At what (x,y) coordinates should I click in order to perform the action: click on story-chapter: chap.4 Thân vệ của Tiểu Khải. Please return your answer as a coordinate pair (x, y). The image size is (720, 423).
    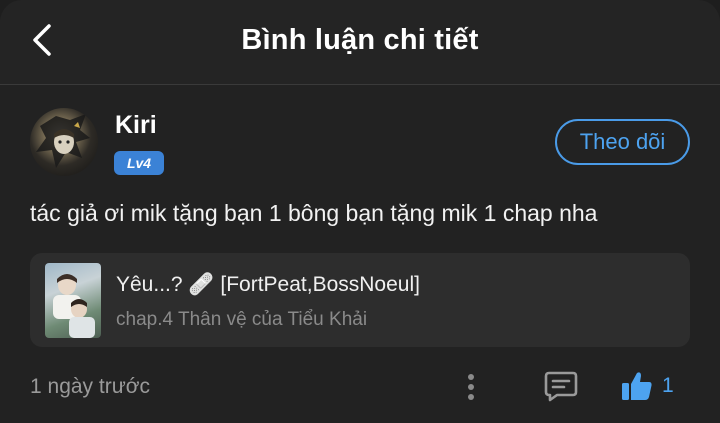
    Looking at the image, I should click on (242, 319).